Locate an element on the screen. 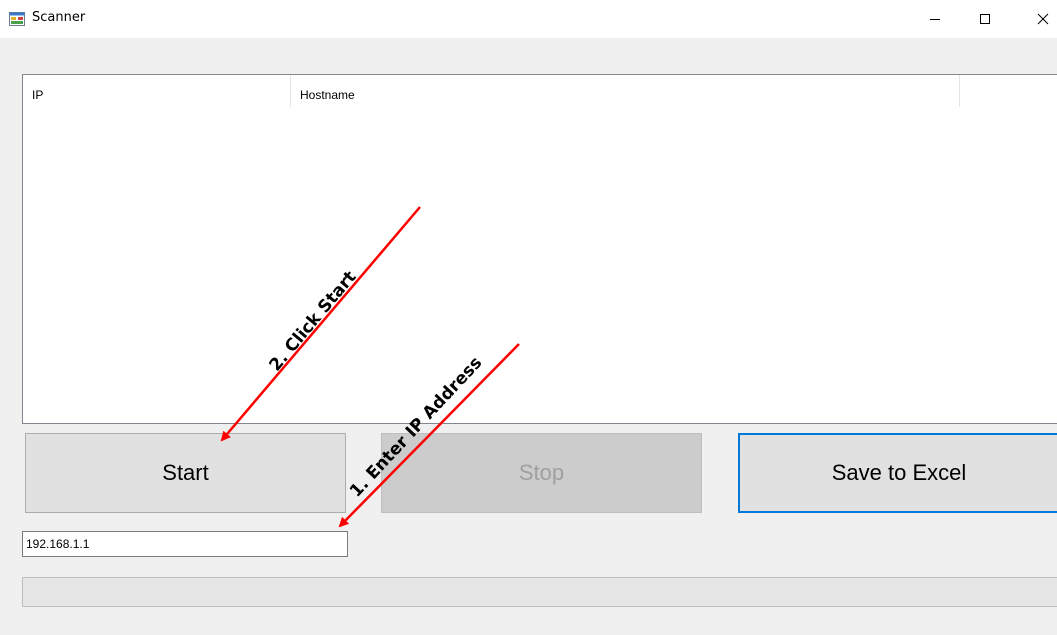 The image size is (1057, 635). title-bar: Scanner is located at coordinates (528, 19).